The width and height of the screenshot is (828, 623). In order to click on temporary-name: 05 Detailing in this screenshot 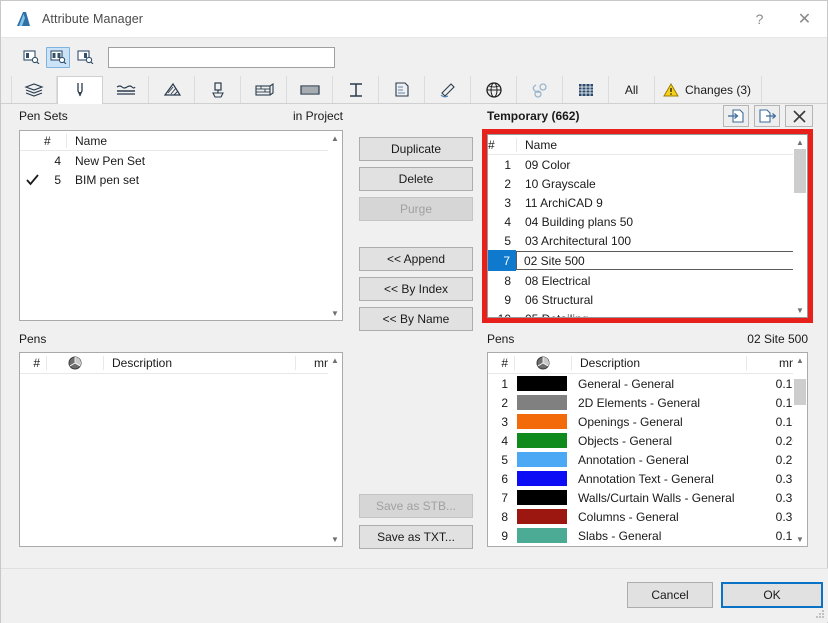, I will do `click(662, 315)`.